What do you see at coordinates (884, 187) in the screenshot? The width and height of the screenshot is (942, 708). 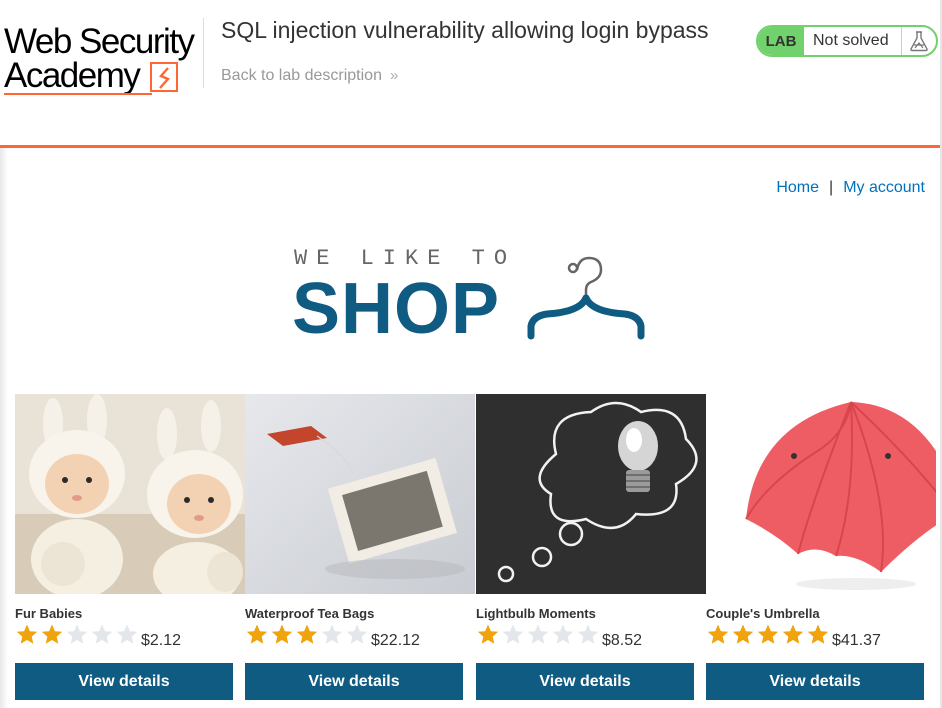 I see `my-account-link: My account` at bounding box center [884, 187].